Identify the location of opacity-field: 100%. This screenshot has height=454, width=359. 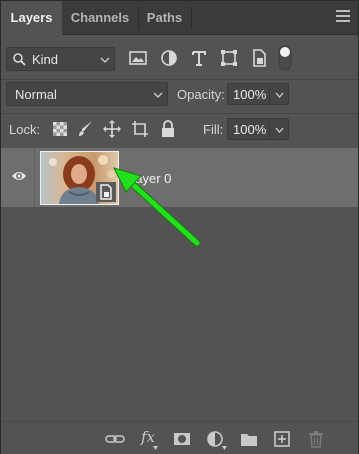
(258, 94).